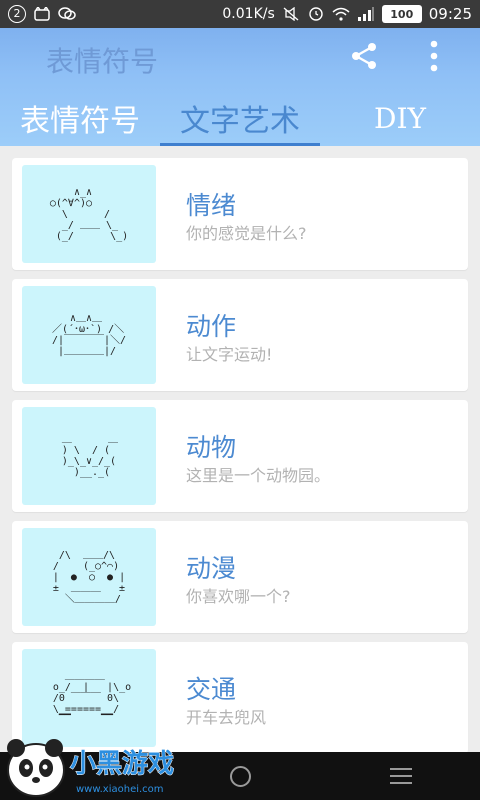 The image size is (480, 800). What do you see at coordinates (240, 776) in the screenshot?
I see `home-icon` at bounding box center [240, 776].